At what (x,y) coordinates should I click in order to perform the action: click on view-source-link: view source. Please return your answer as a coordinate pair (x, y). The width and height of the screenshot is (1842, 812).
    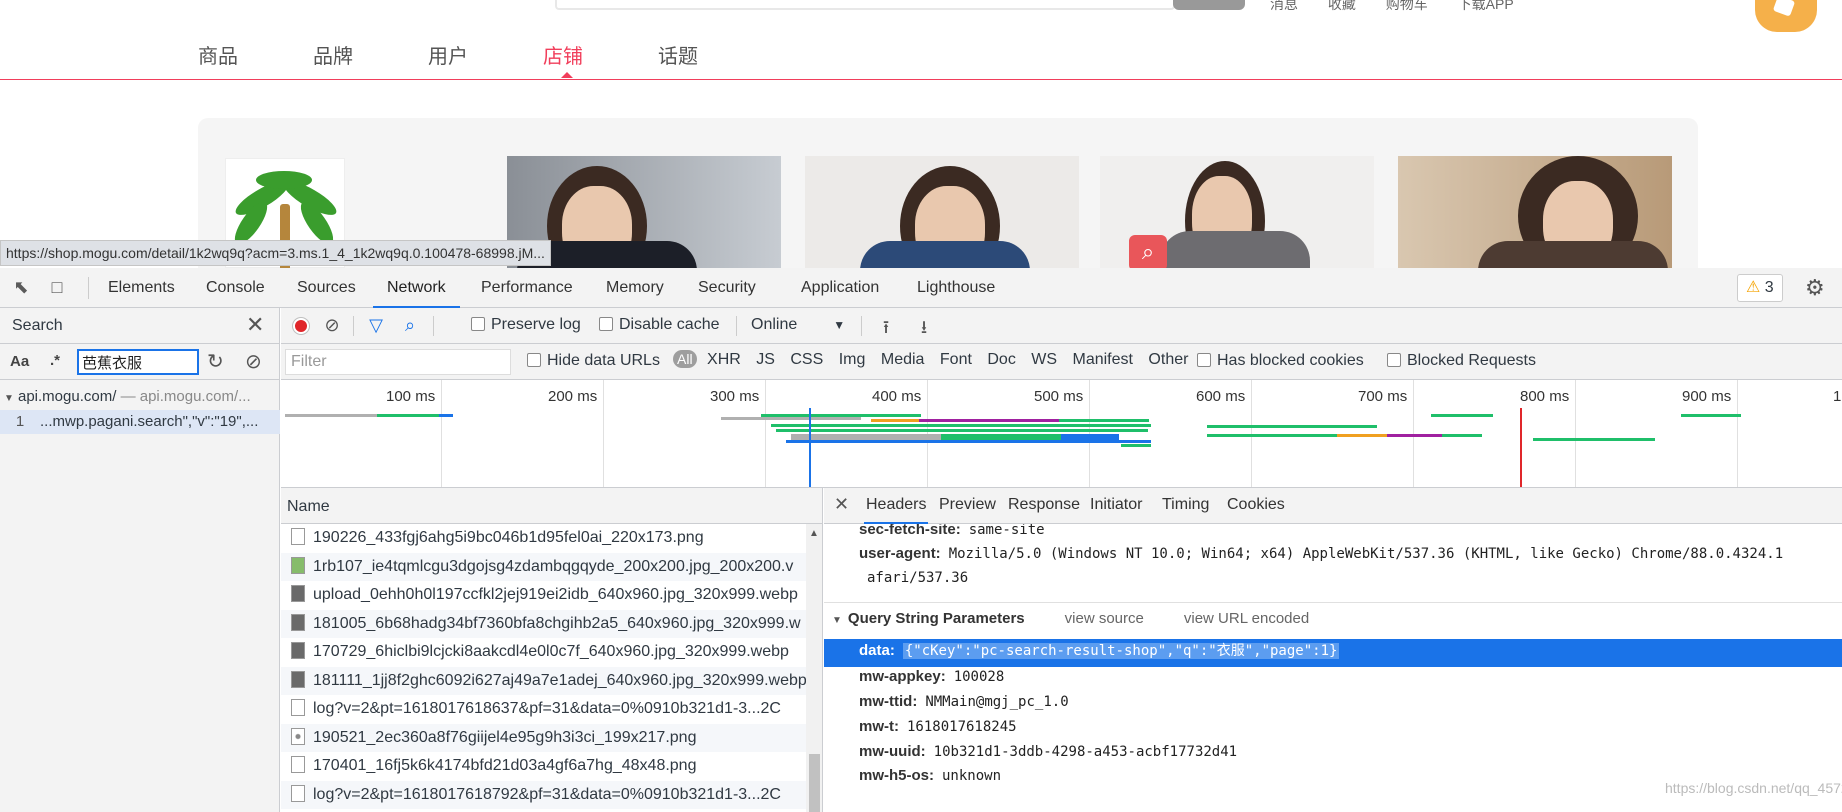
    Looking at the image, I should click on (1104, 618).